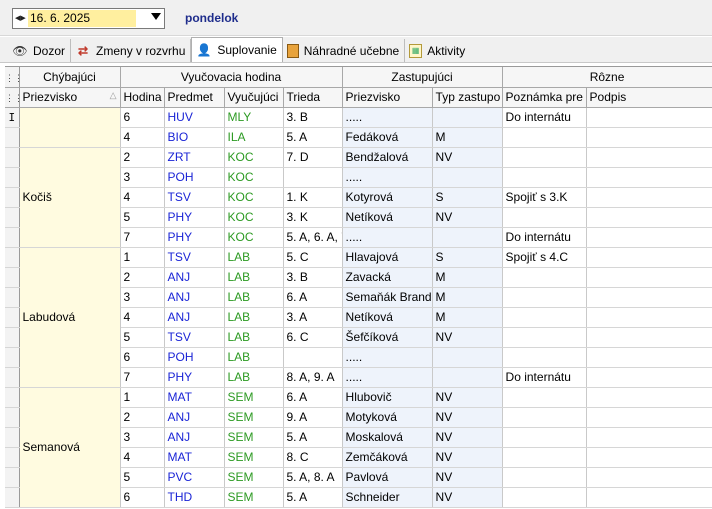 The width and height of the screenshot is (712, 509). I want to click on subject-cell: PHY, so click(194, 217).